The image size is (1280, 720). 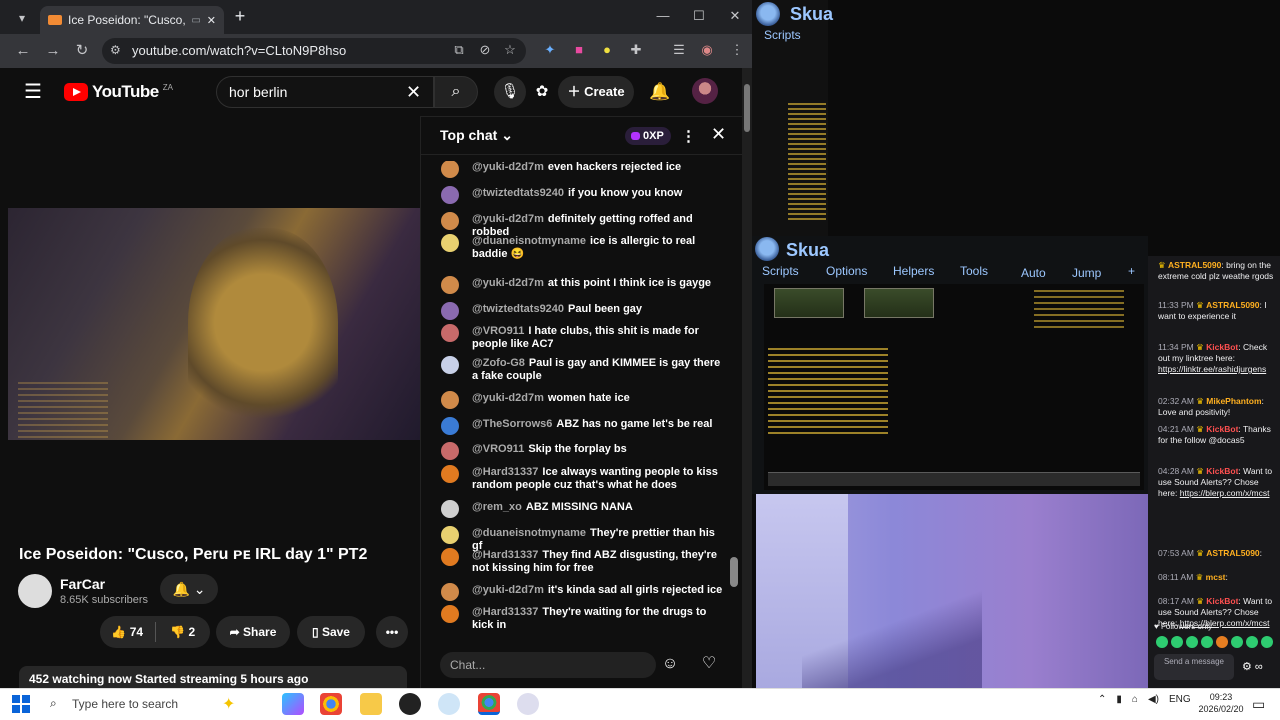 I want to click on chat-more-icon: ⋮, so click(x=688, y=136).